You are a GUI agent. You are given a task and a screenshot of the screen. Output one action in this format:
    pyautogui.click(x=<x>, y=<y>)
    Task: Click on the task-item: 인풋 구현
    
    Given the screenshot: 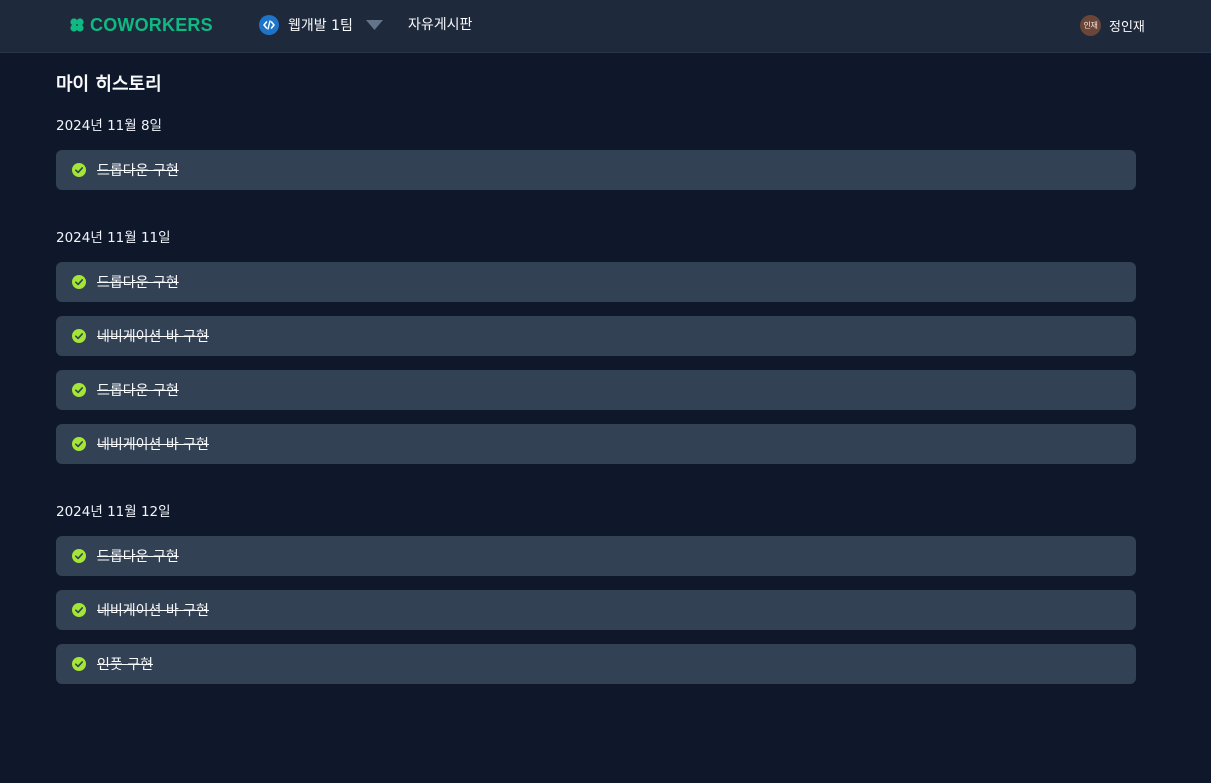 What is the action you would take?
    pyautogui.click(x=596, y=664)
    